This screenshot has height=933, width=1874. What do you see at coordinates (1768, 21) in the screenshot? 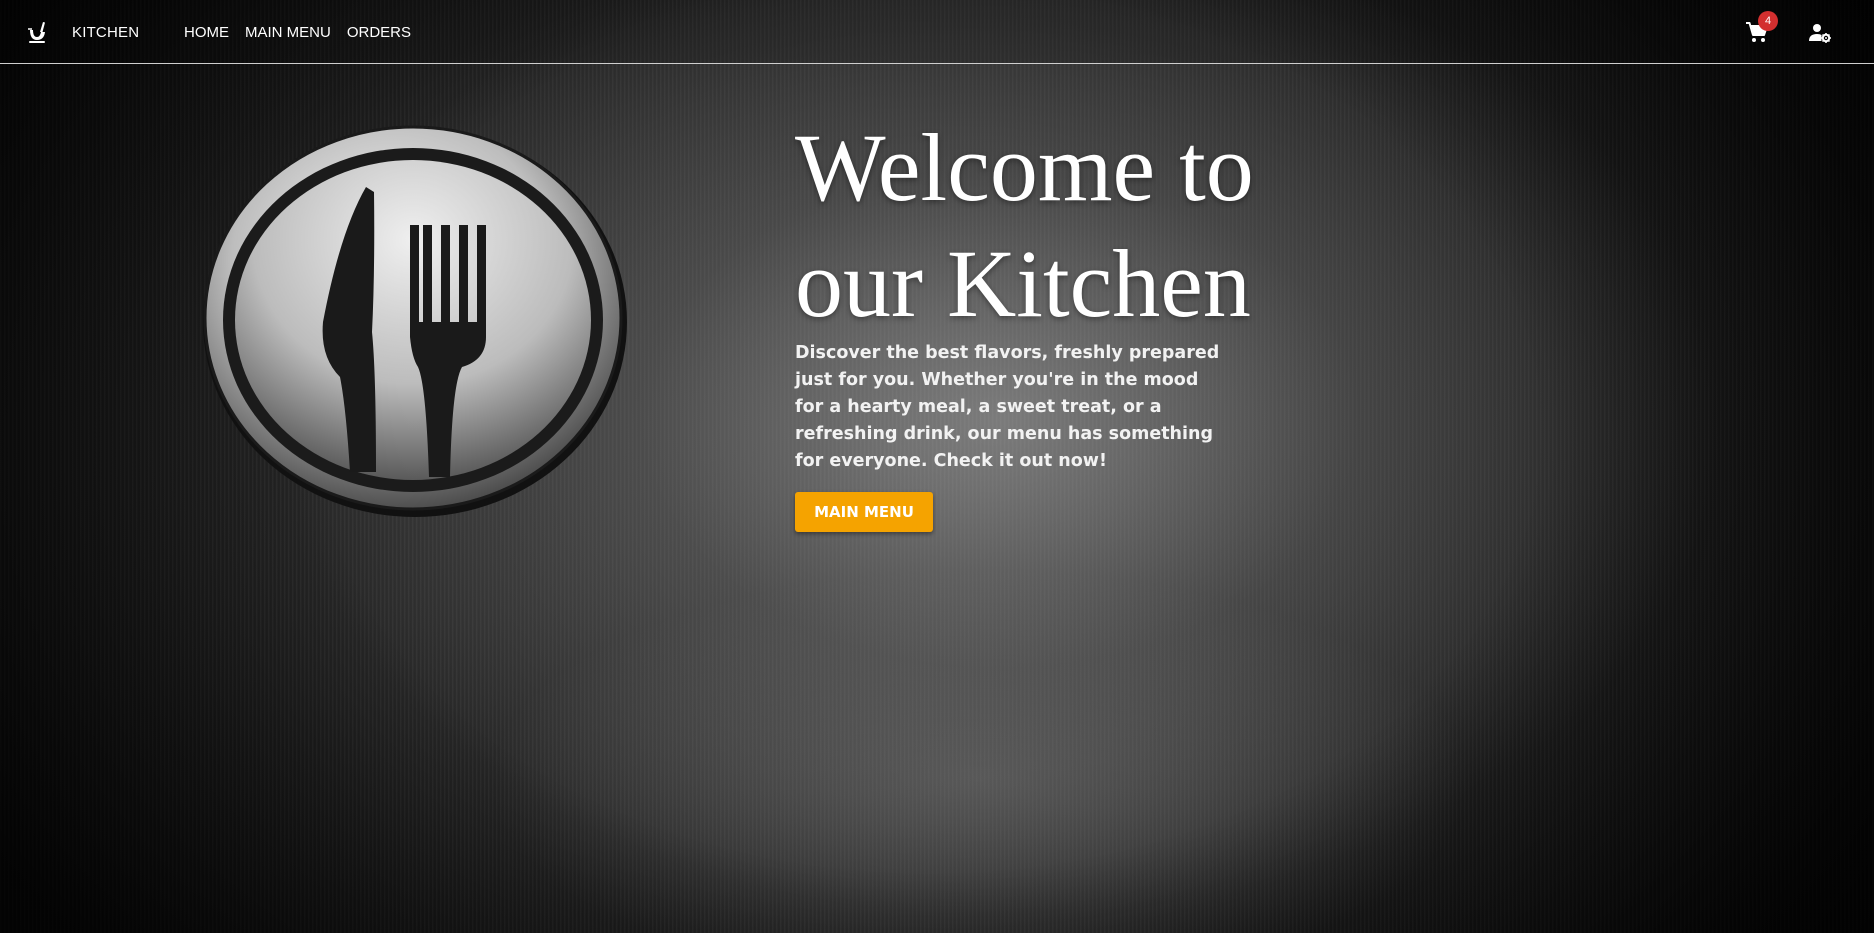
I see `cart-count-badge: 4` at bounding box center [1768, 21].